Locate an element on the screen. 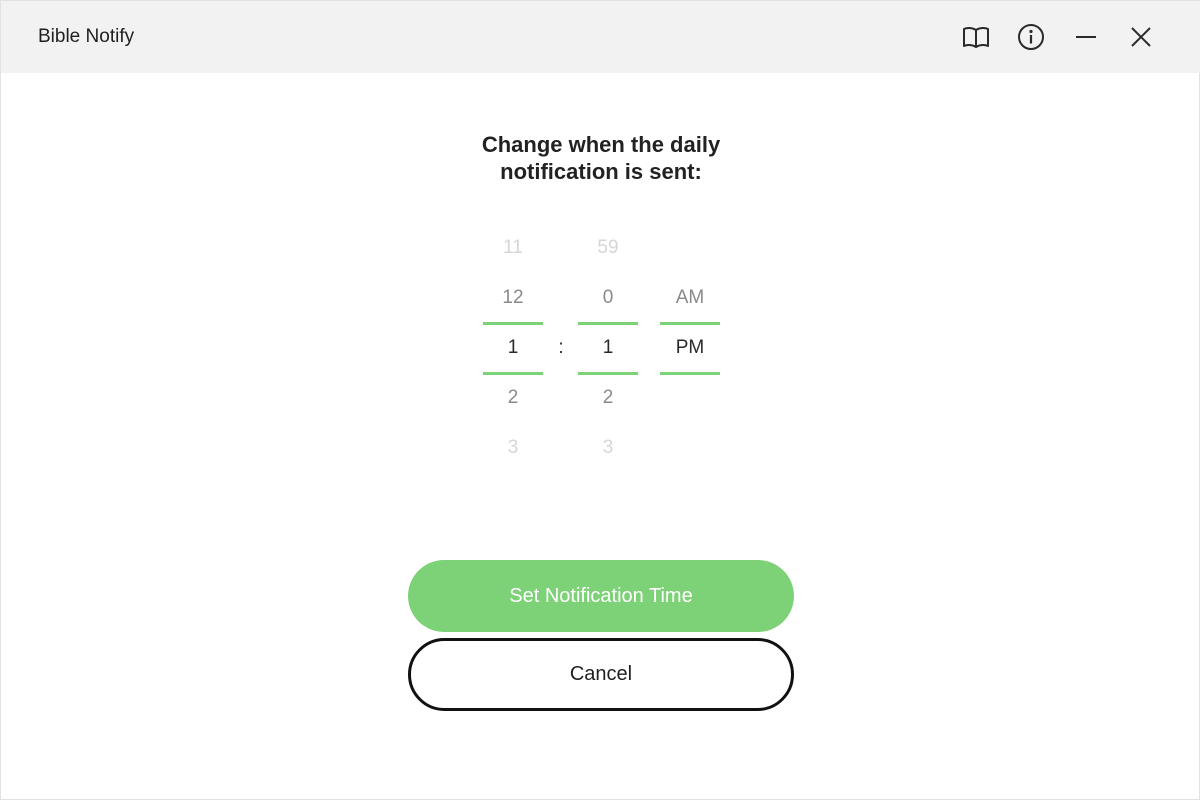 This screenshot has height=800, width=1200. hour-option: 11 is located at coordinates (513, 248).